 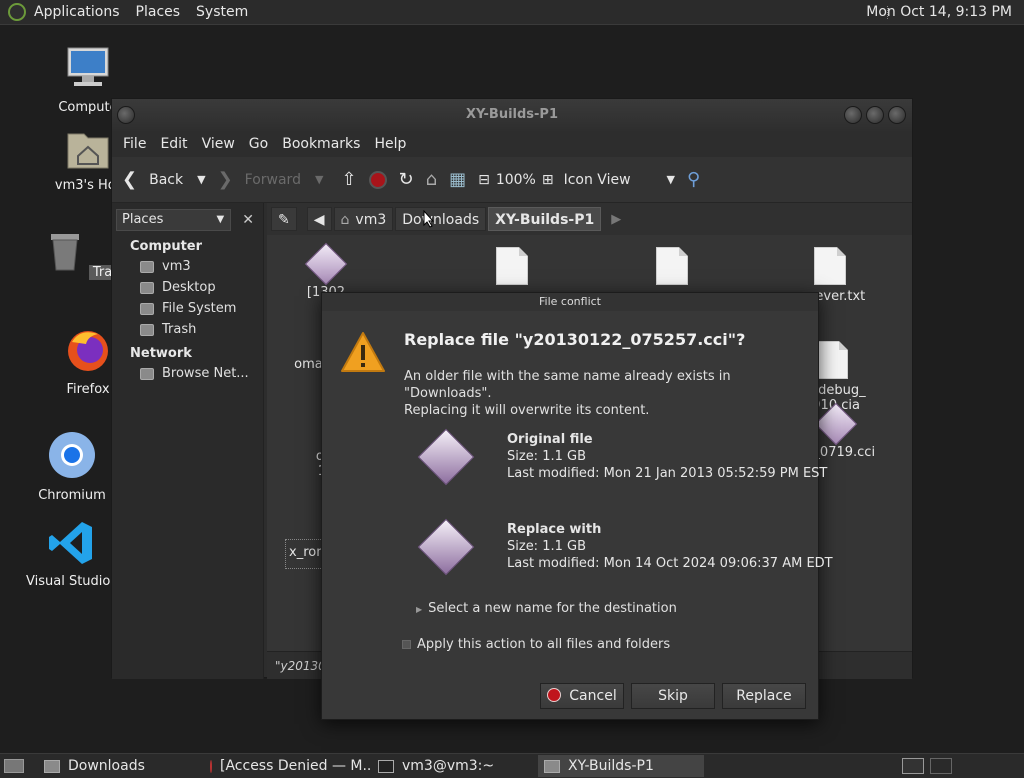 I want to click on minimize-icon, so click(x=853, y=115).